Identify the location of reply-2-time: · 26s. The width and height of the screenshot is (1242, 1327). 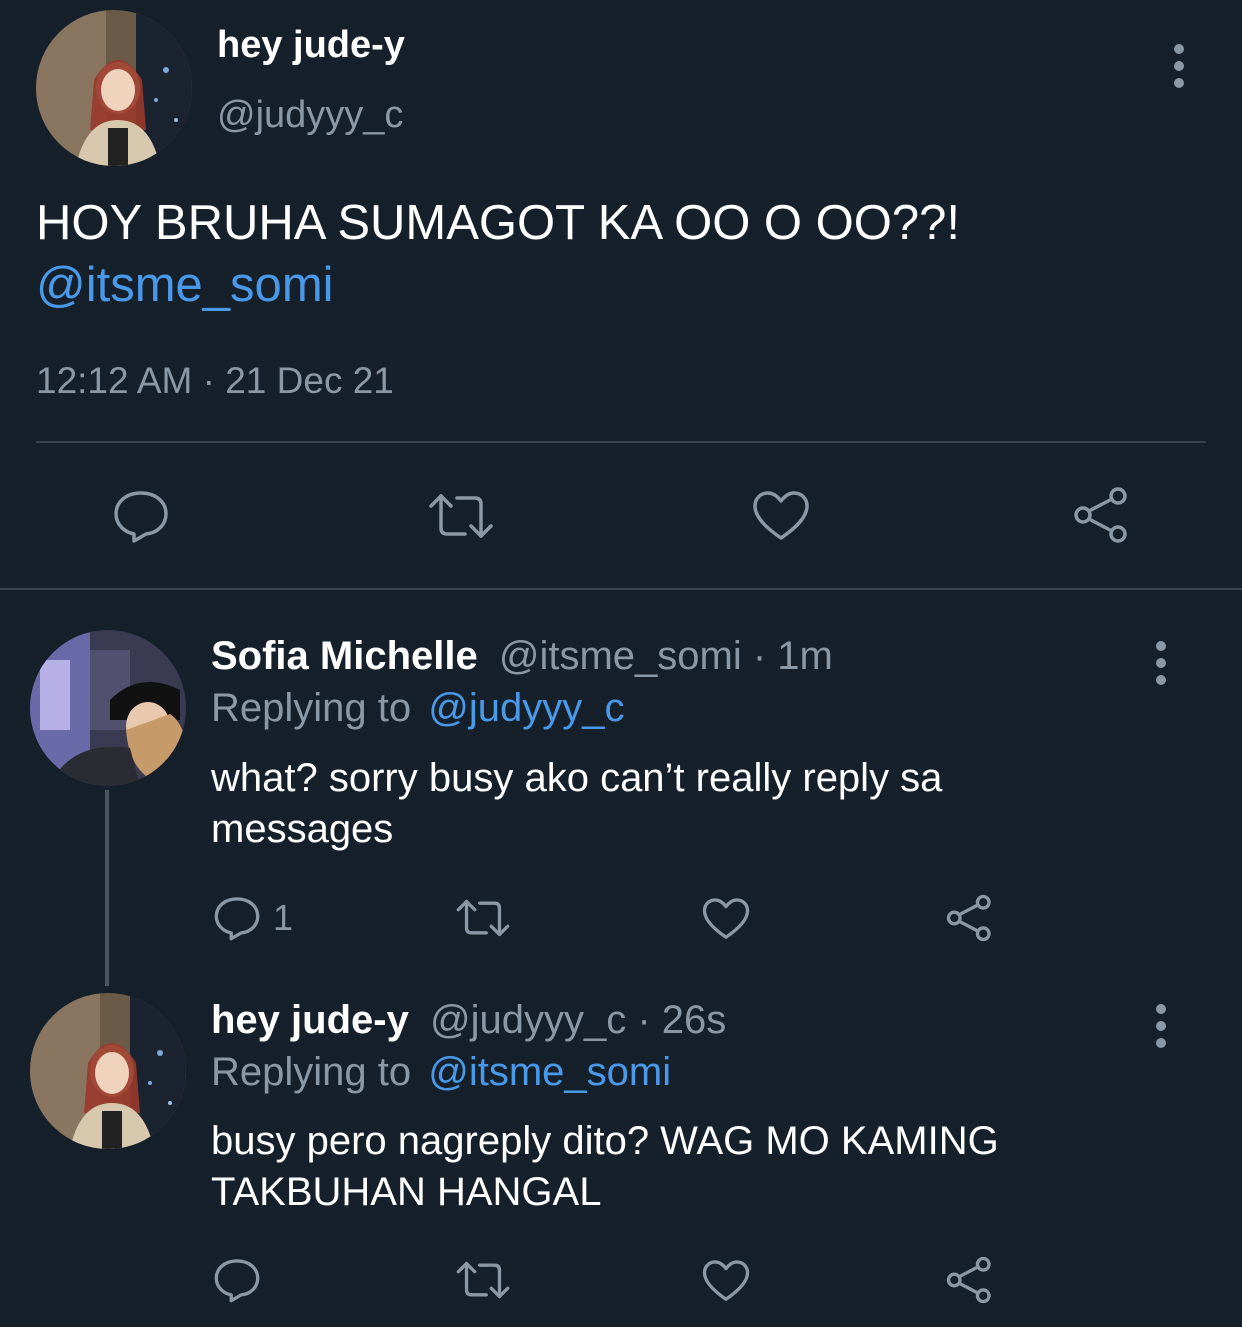
(681, 1020).